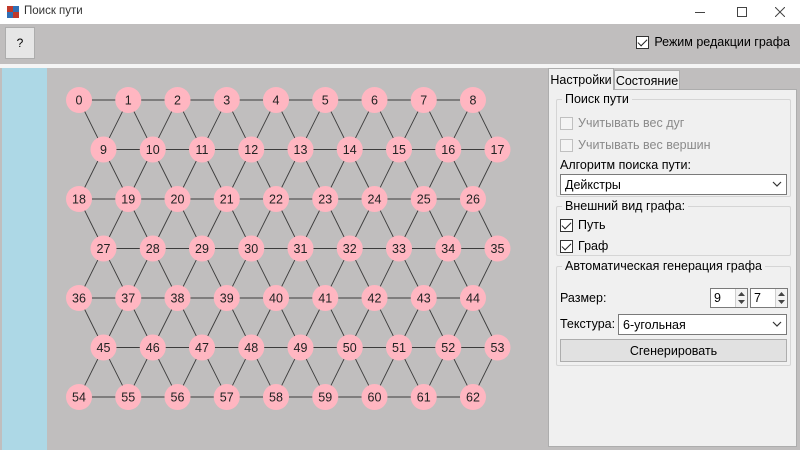 This screenshot has width=800, height=450. Describe the element at coordinates (177, 397) in the screenshot. I see `graph-node: 56` at that location.